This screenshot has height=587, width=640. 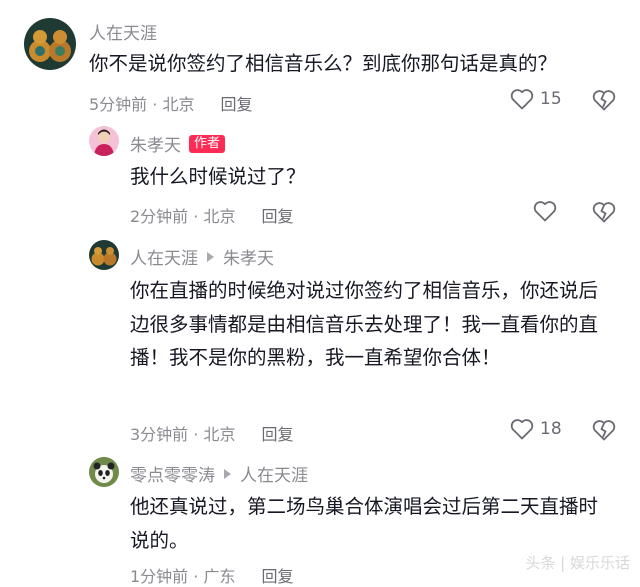 What do you see at coordinates (323, 63) in the screenshot?
I see `comment-text: 你不是说你签约了相信音乐么？到底你那句话是真的？` at bounding box center [323, 63].